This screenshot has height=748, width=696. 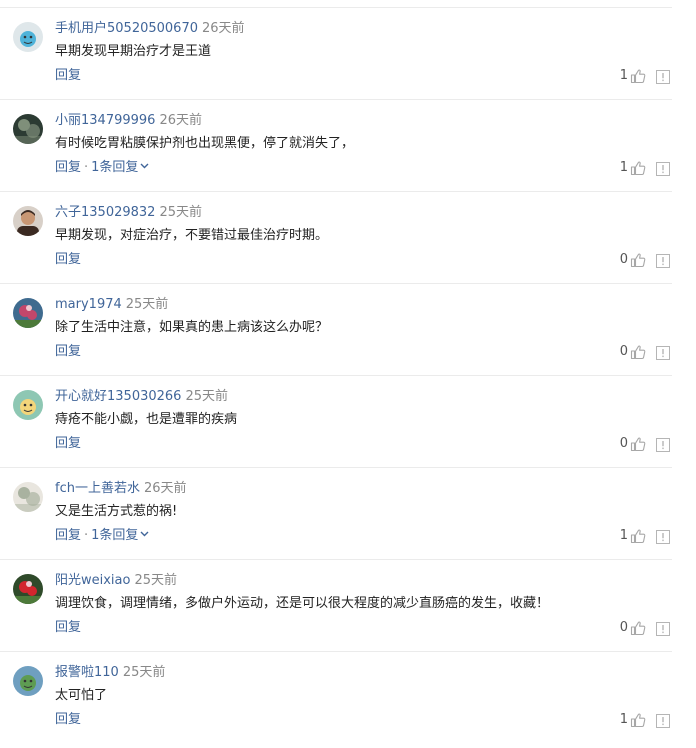 I want to click on comment-username: 小丽134799996, so click(x=105, y=120).